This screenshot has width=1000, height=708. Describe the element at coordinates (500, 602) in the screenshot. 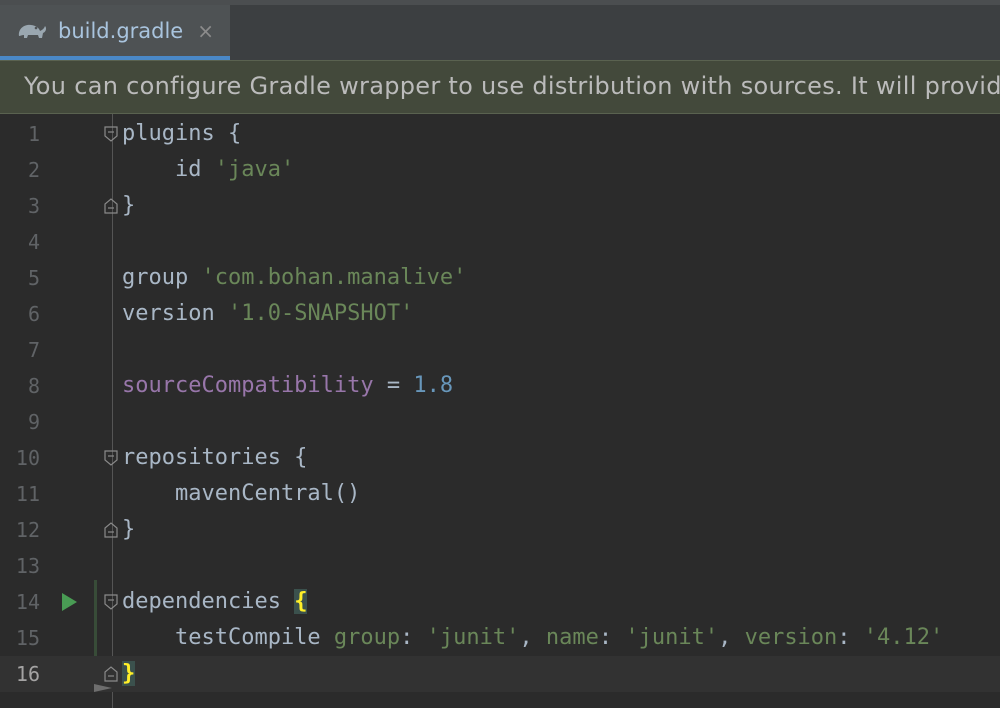

I see `code-line: 14 dependencies {` at that location.